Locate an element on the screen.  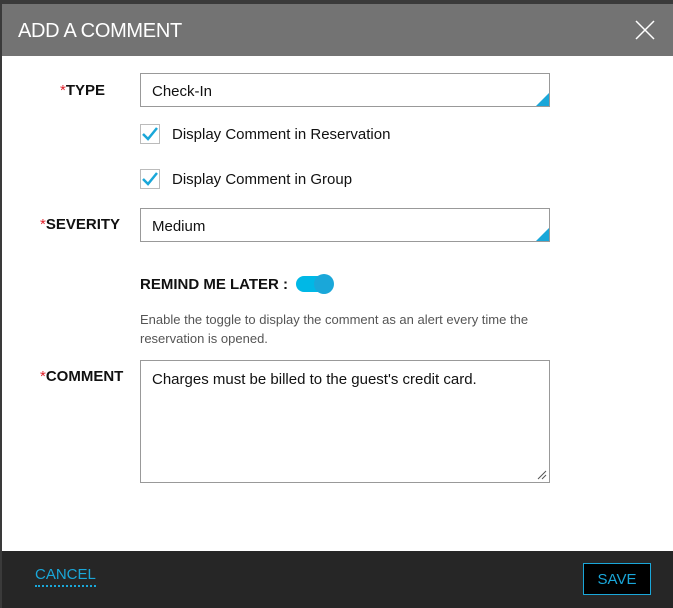
type-select: Check-In is located at coordinates (345, 90).